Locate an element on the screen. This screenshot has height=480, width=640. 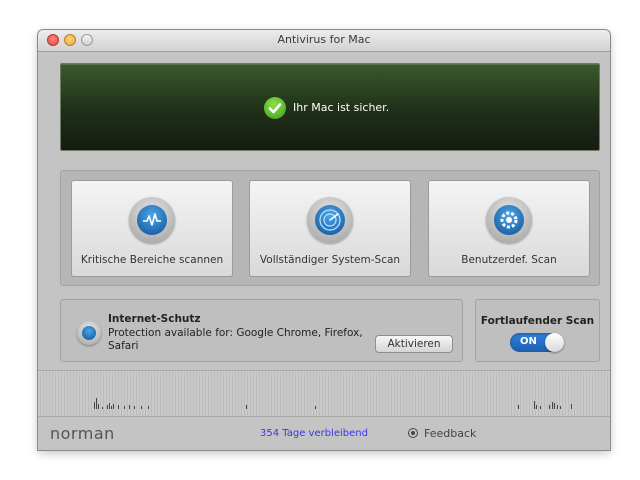
activity-graph is located at coordinates (324, 393).